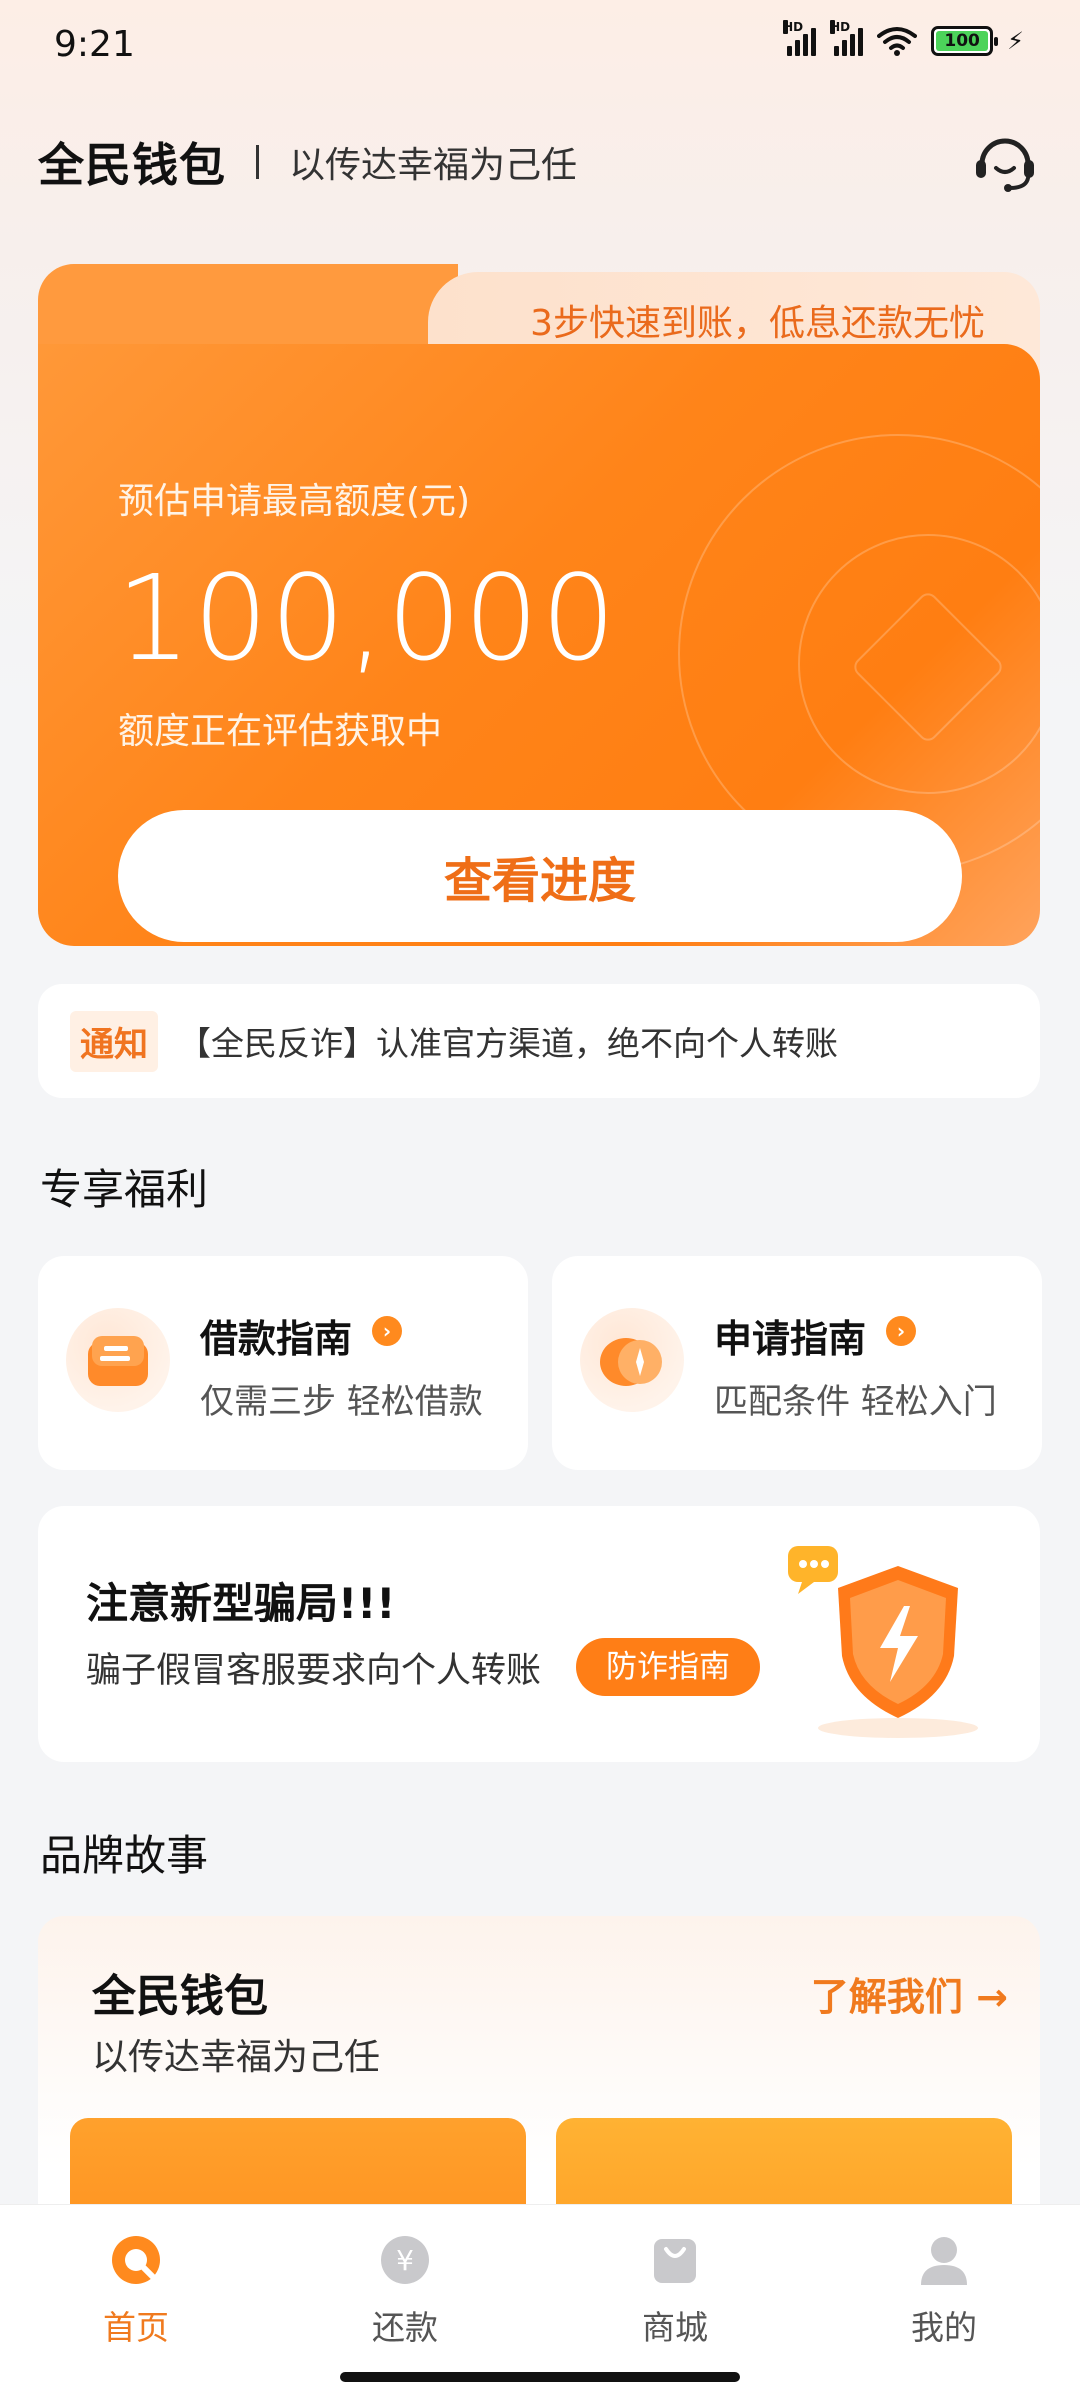  What do you see at coordinates (962, 41) in the screenshot?
I see `battery-level: 100` at bounding box center [962, 41].